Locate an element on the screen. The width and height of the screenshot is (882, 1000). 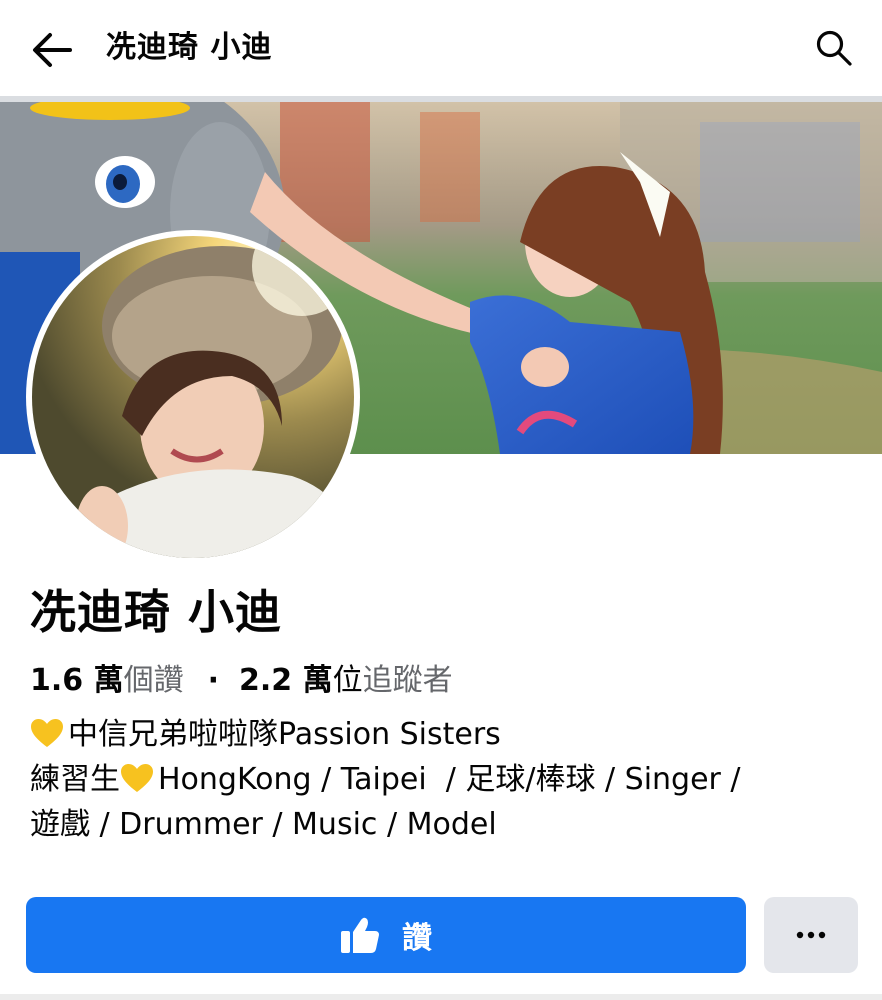
more-options-button is located at coordinates (811, 935).